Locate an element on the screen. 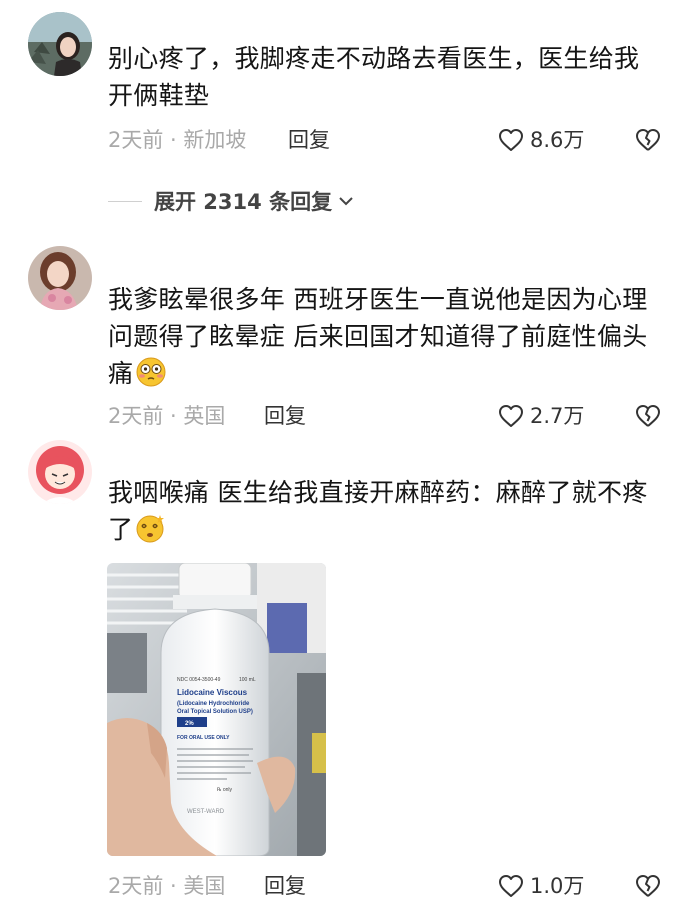 This screenshot has height=904, width=690. label-rx: ℞ only is located at coordinates (225, 790).